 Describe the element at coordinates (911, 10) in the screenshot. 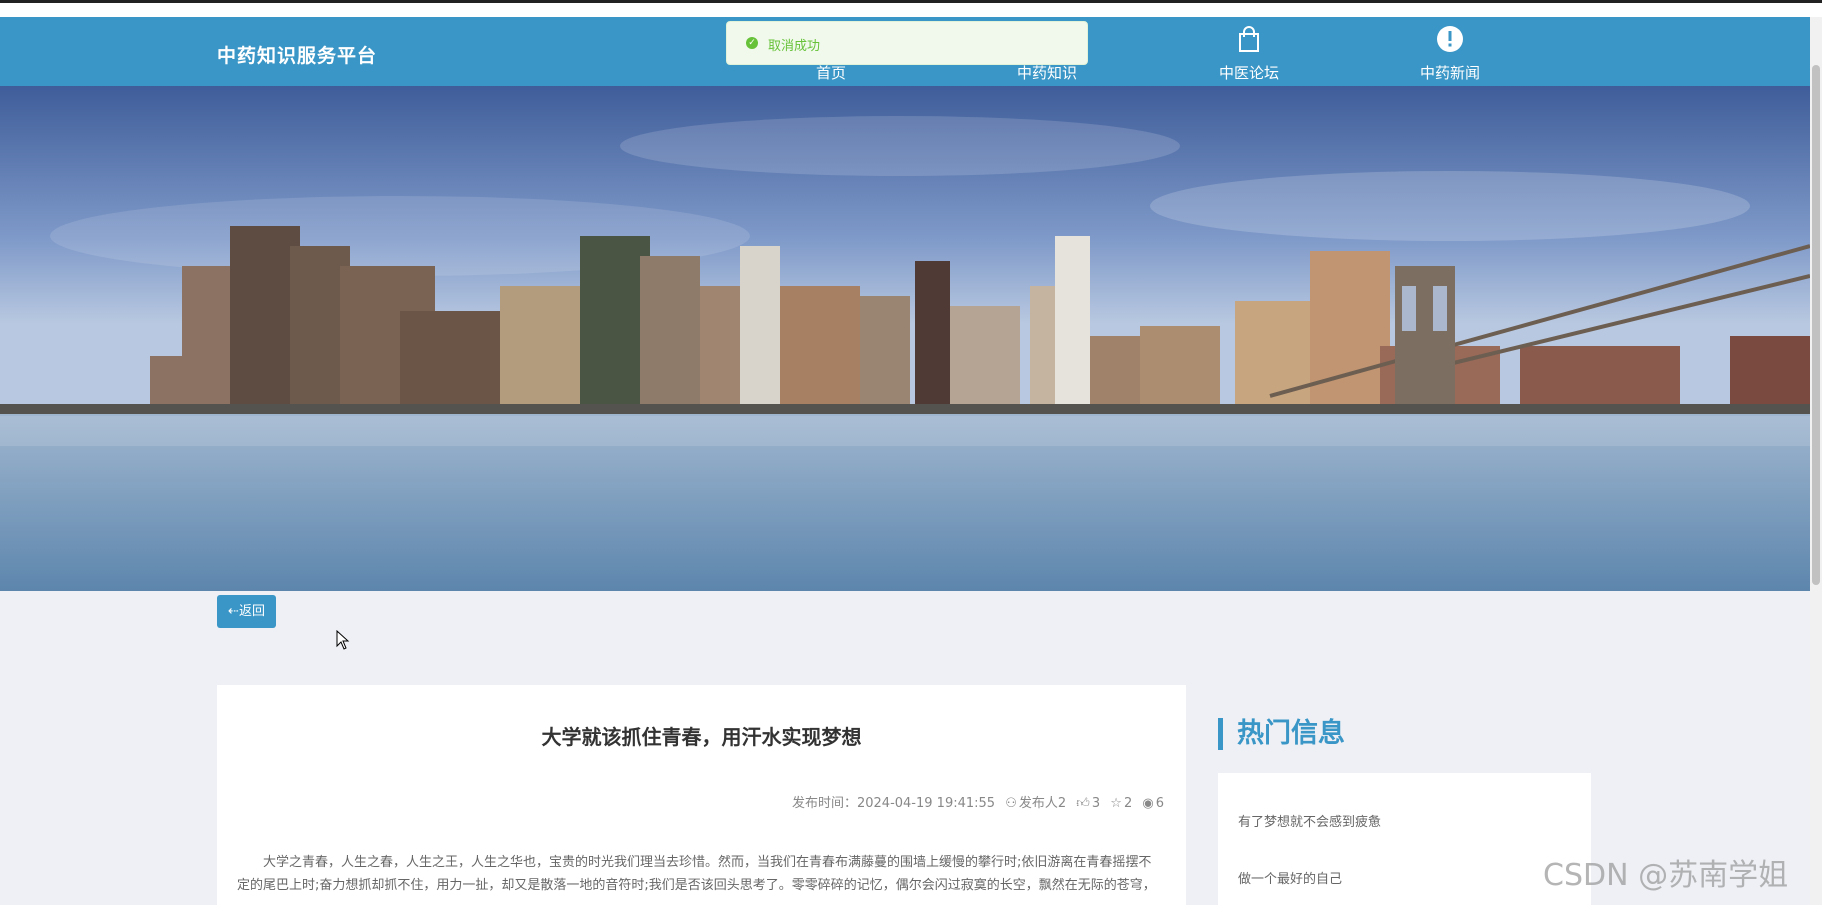

I see `page-top-strip` at that location.